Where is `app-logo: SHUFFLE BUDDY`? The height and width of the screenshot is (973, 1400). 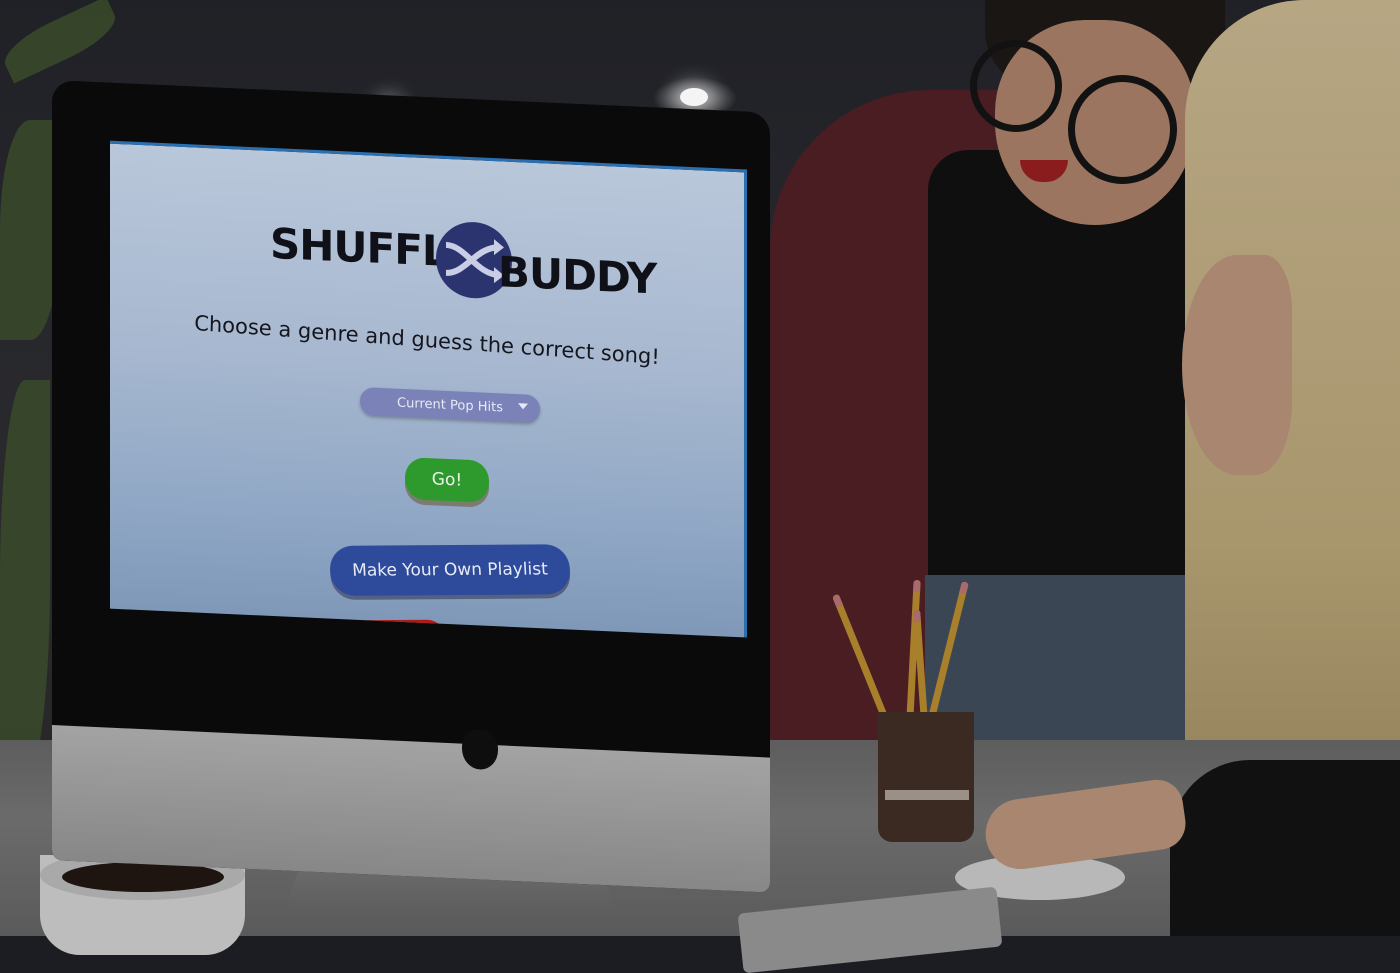
app-logo: SHUFFLE BUDDY is located at coordinates (463, 266).